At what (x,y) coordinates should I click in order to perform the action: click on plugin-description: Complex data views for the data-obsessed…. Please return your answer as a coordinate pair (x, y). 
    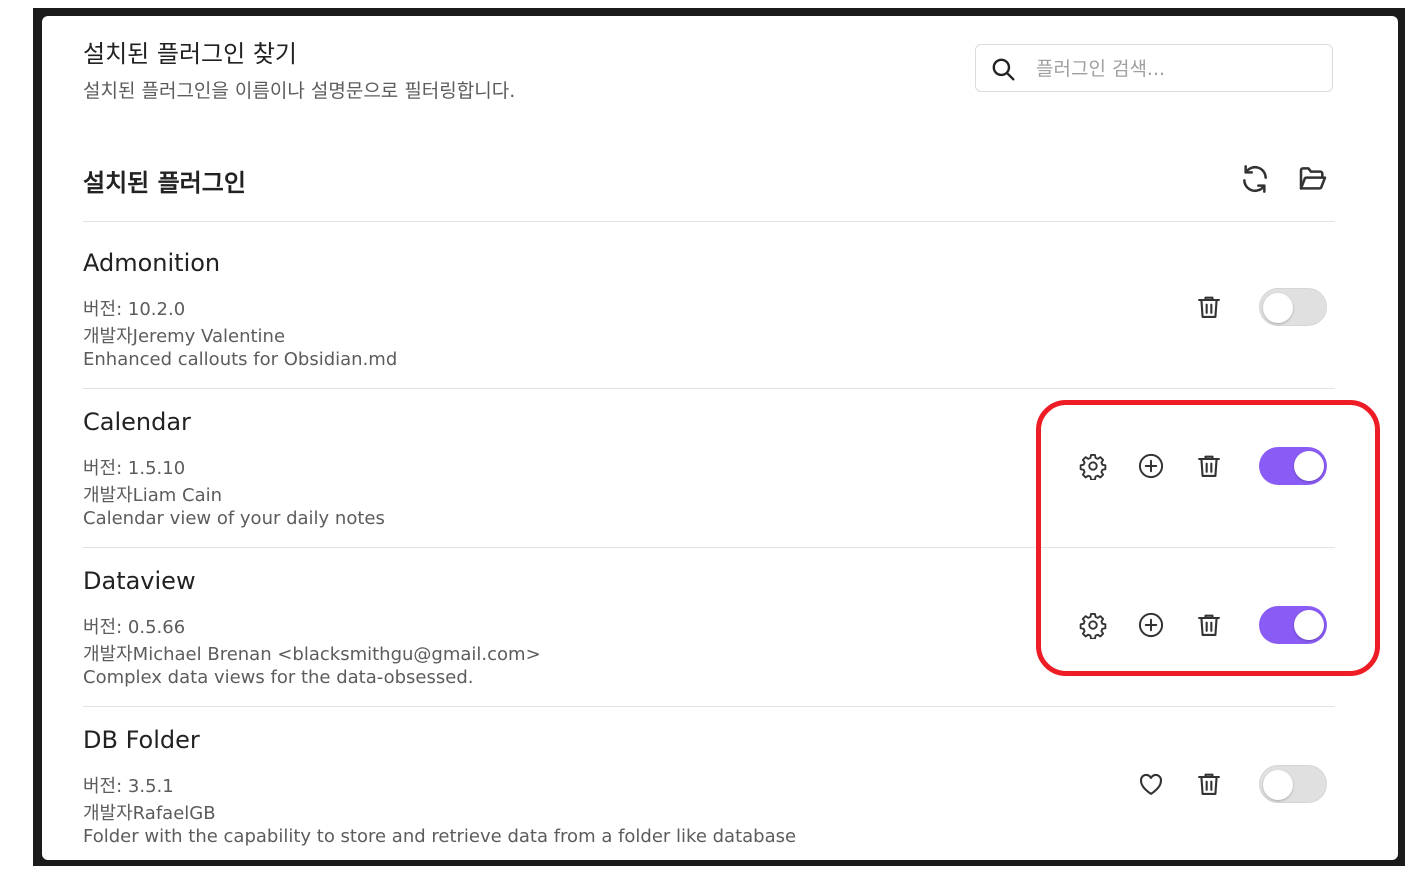
    Looking at the image, I should click on (278, 677).